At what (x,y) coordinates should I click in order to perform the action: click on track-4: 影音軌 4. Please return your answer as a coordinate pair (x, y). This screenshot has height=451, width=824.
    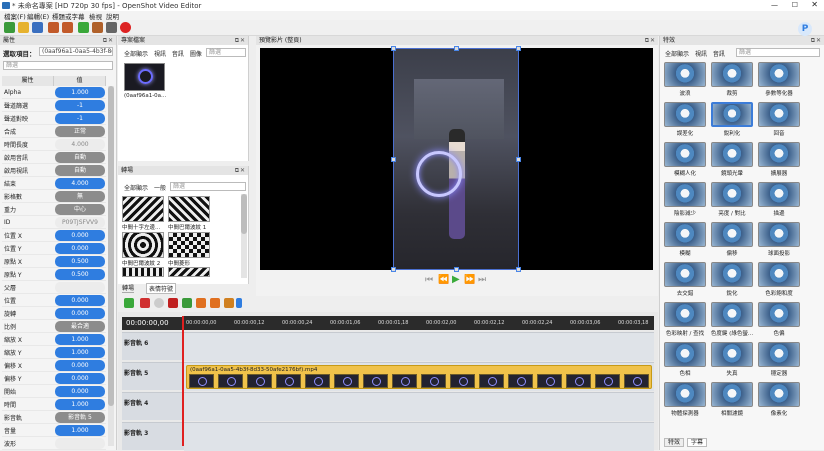
    Looking at the image, I should click on (388, 406).